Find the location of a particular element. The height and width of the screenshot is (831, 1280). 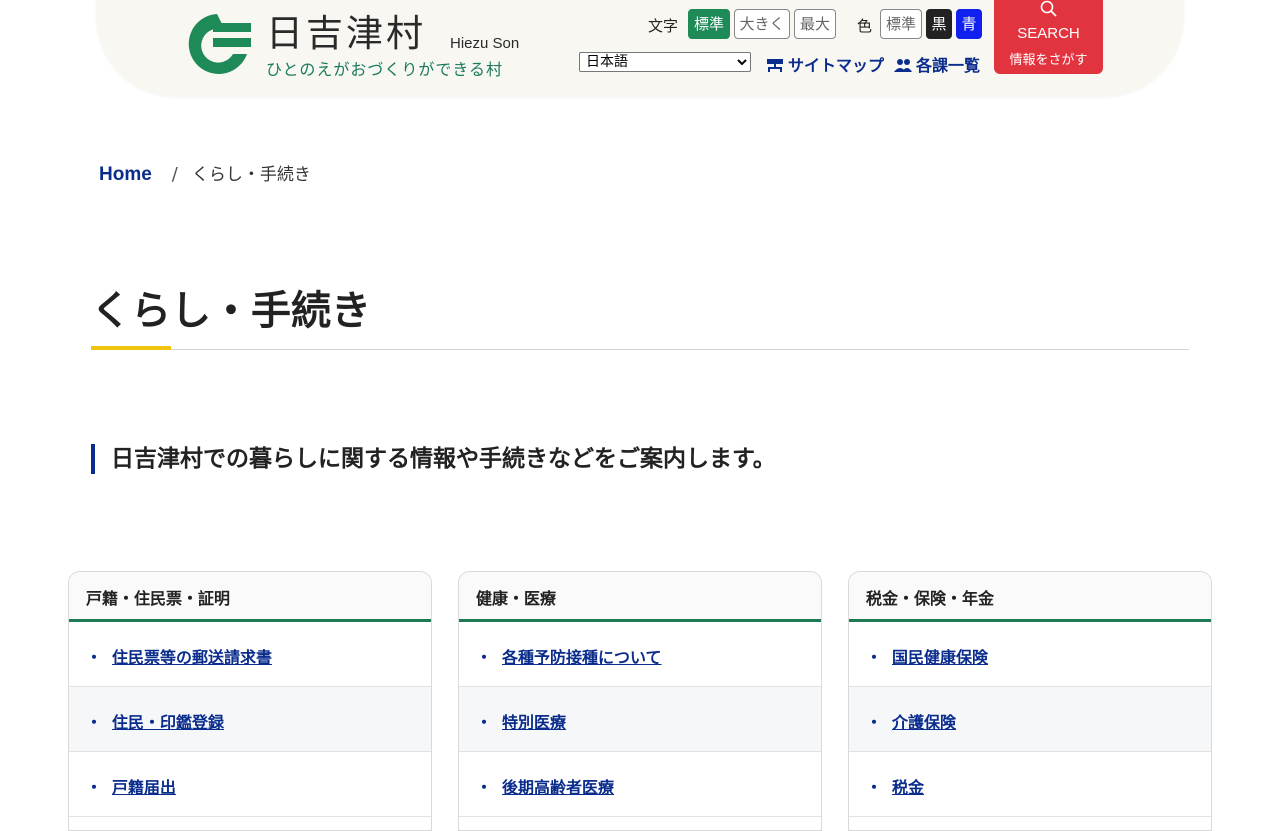

title-divider is located at coordinates (640, 349).